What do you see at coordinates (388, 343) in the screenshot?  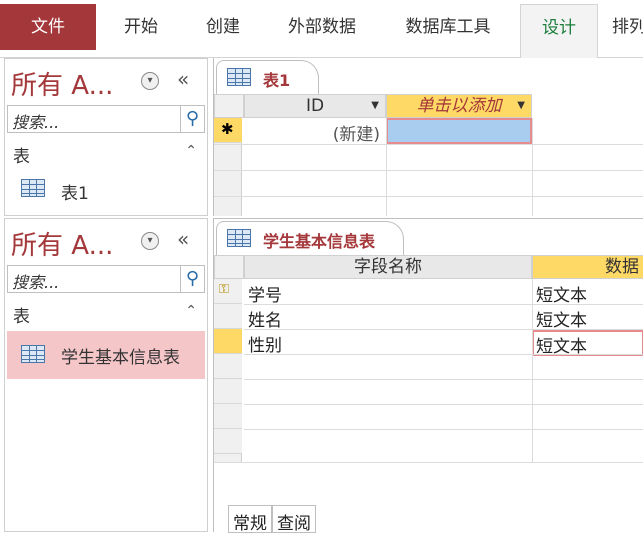 I see `field-name-cell: 性别` at bounding box center [388, 343].